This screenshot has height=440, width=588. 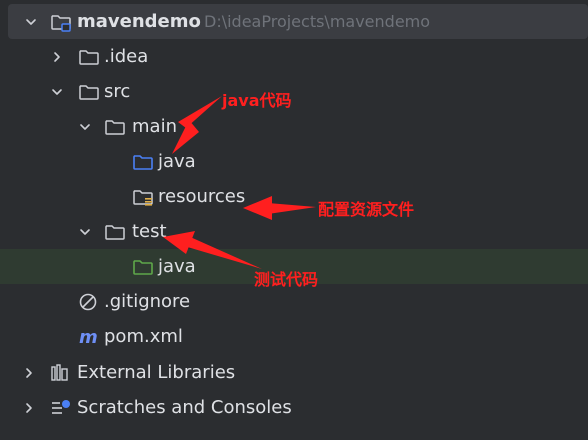 What do you see at coordinates (154, 126) in the screenshot?
I see `tree-item-label: main` at bounding box center [154, 126].